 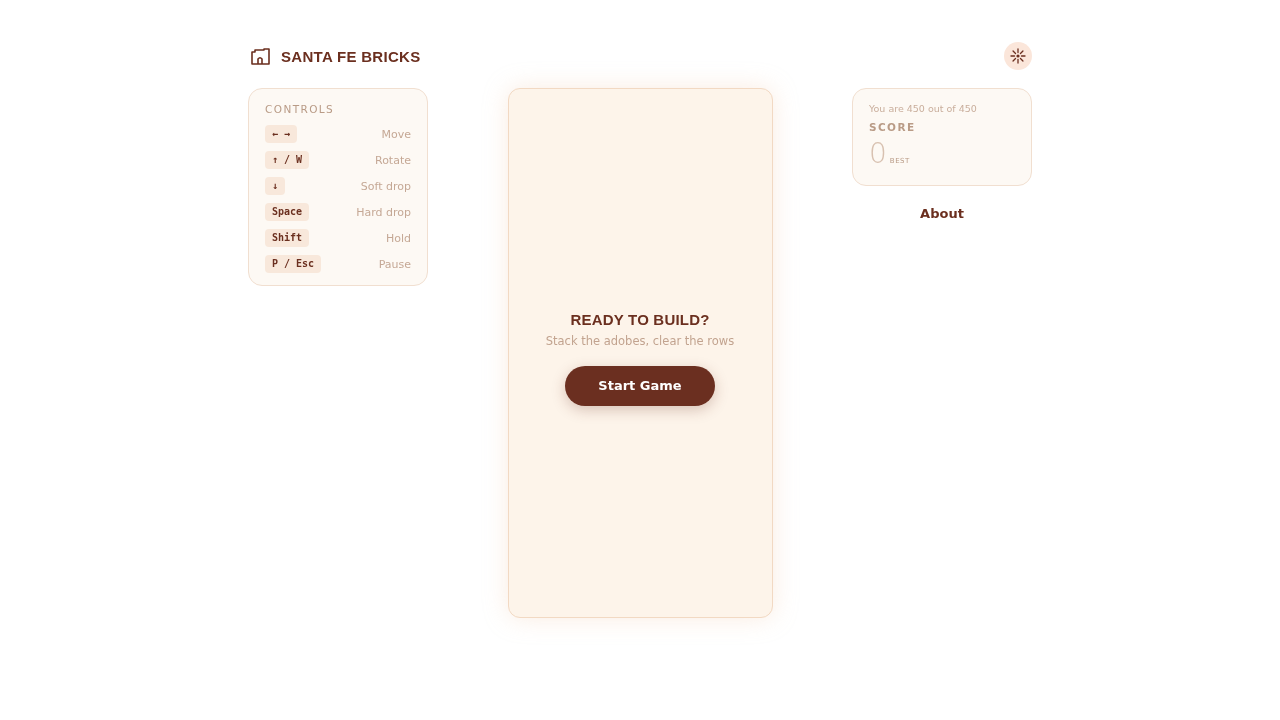 What do you see at coordinates (398, 238) in the screenshot?
I see `action-label: Hold` at bounding box center [398, 238].